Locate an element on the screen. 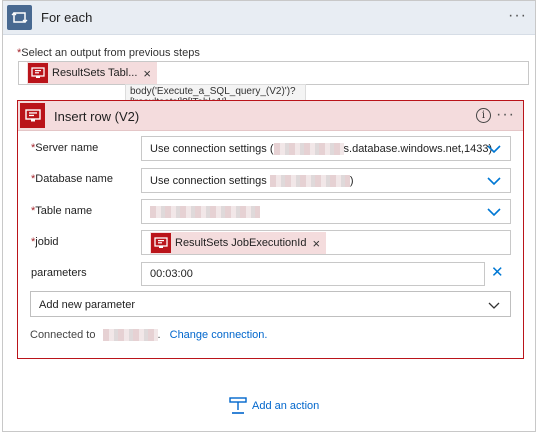 The width and height of the screenshot is (540, 435). insert-row-title: Insert row (V2) is located at coordinates (97, 116).